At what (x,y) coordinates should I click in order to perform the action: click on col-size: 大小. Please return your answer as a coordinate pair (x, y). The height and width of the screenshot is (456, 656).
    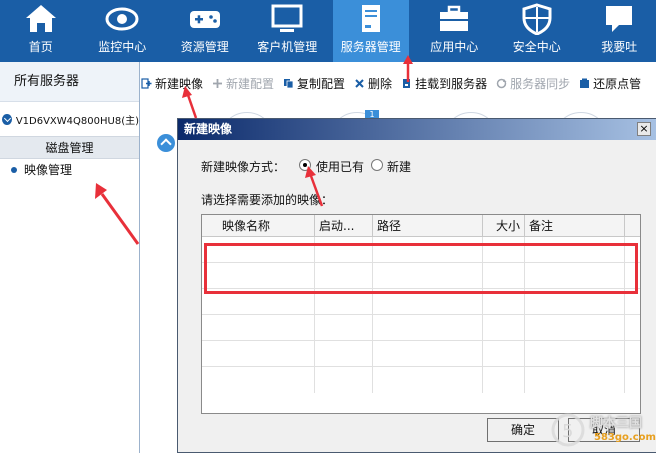
    Looking at the image, I should click on (504, 225).